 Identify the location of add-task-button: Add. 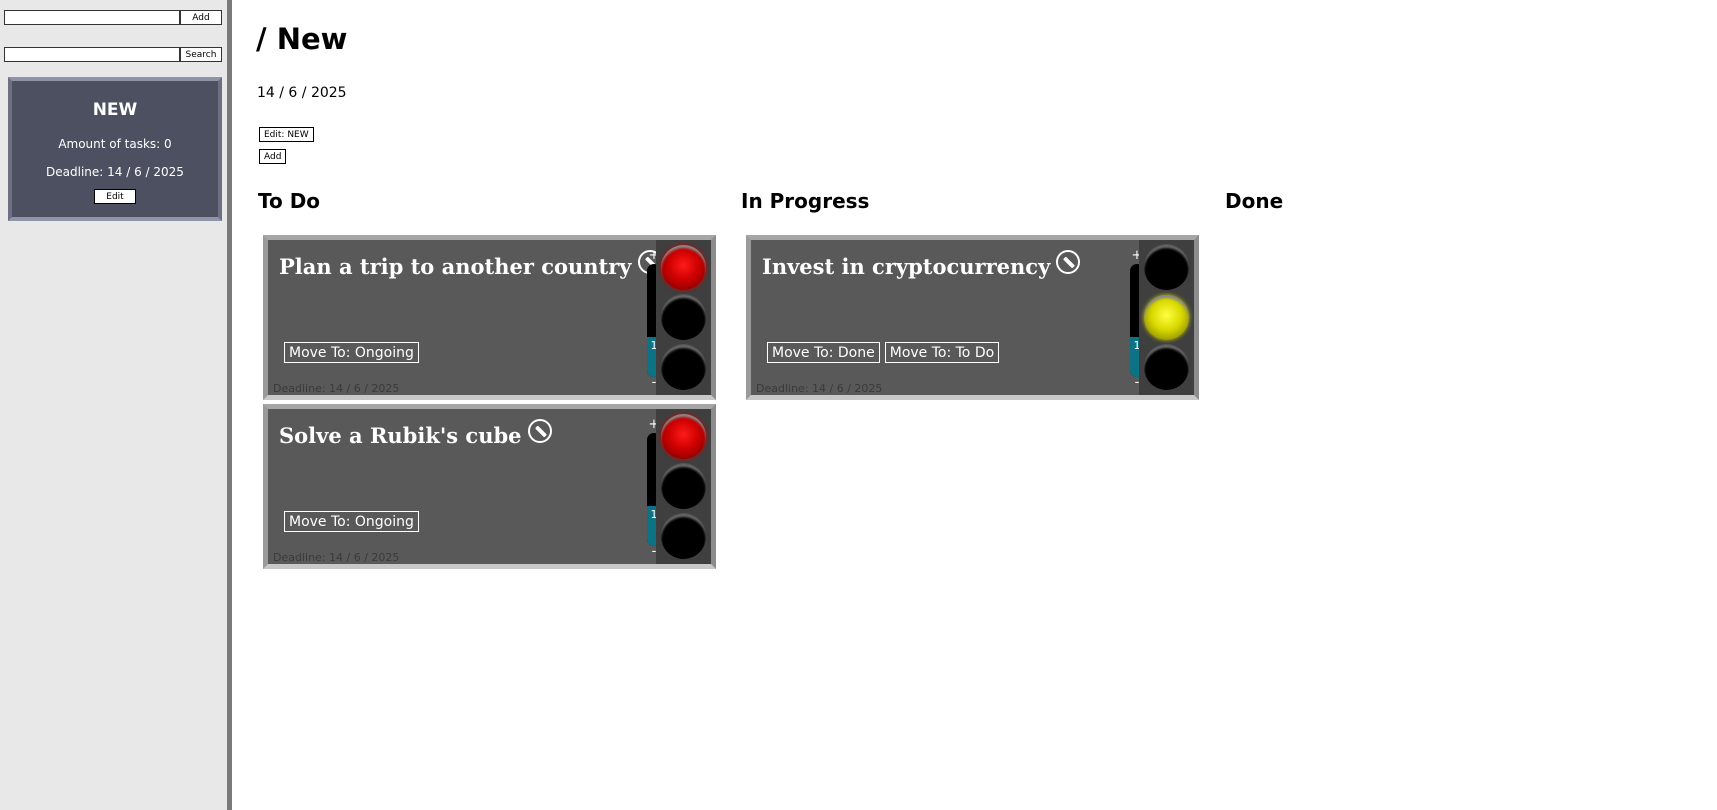
(273, 156).